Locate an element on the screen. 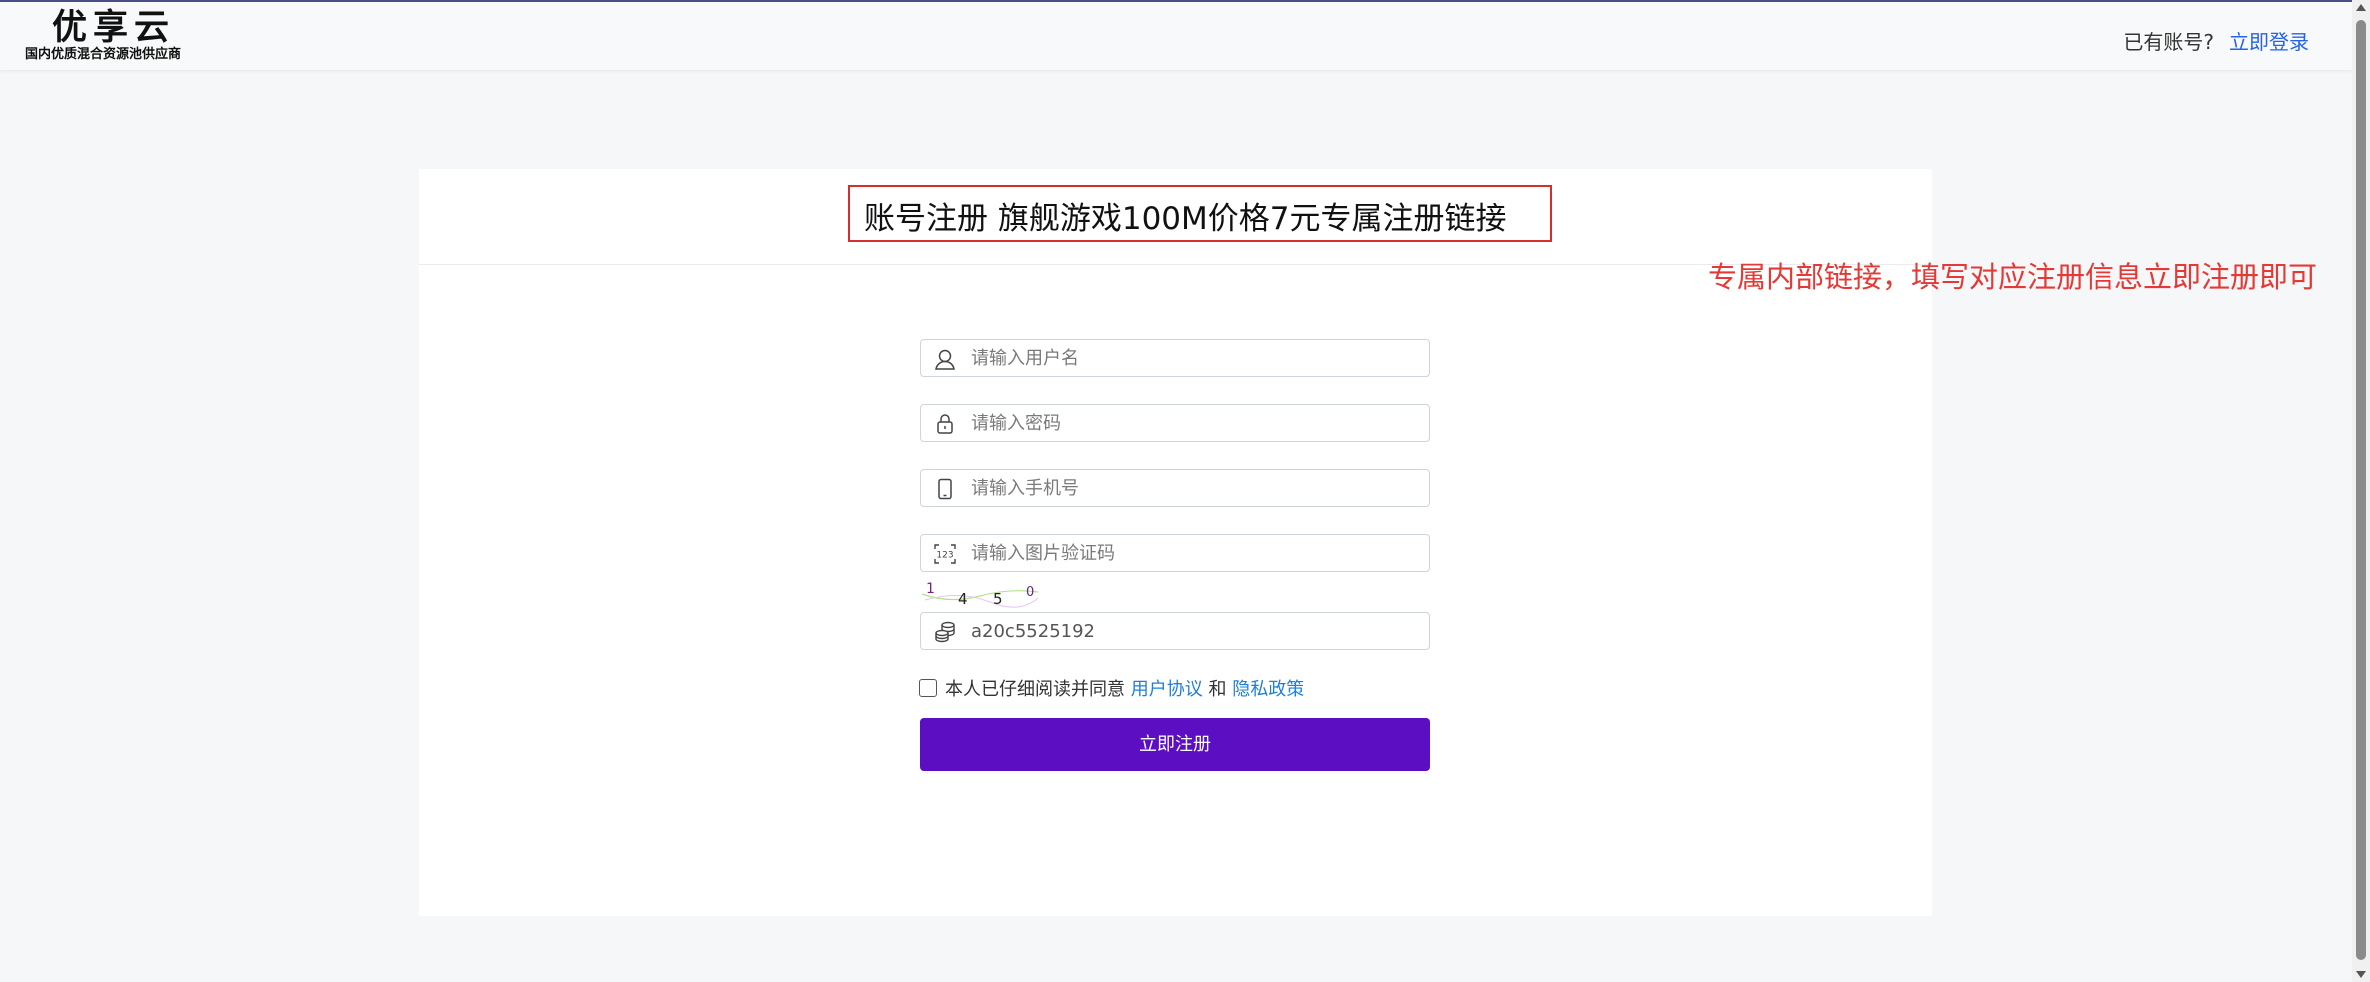 This screenshot has width=2370, height=982. invite-code-field is located at coordinates (1175, 631).